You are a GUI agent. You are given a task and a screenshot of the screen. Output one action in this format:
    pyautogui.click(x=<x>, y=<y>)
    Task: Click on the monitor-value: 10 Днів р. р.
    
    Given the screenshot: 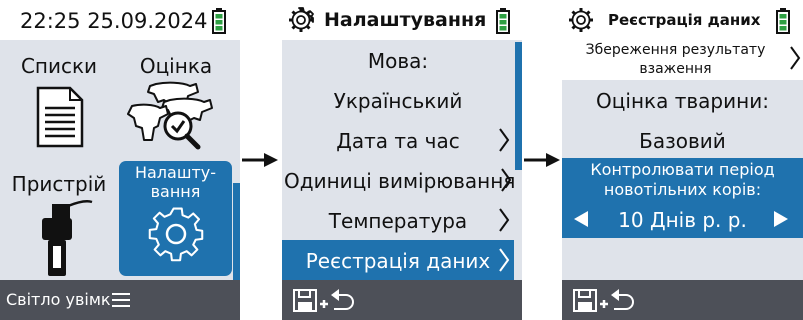 What is the action you would take?
    pyautogui.click(x=682, y=220)
    